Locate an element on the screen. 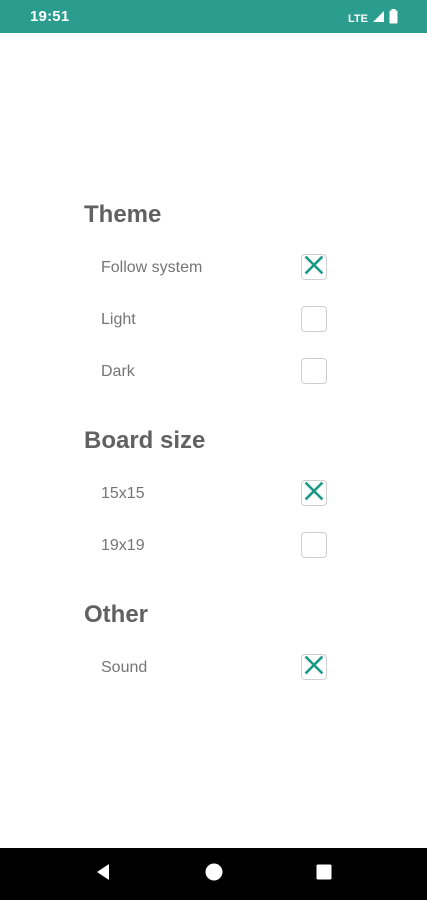 This screenshot has width=427, height=900. nav-recents-button is located at coordinates (324, 874).